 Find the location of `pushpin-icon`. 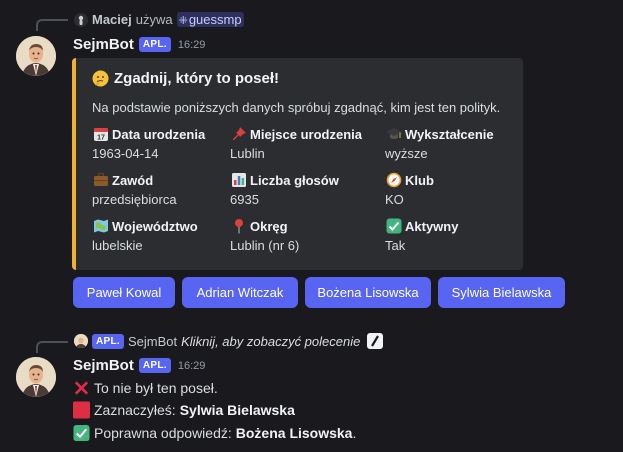

pushpin-icon is located at coordinates (238, 134).